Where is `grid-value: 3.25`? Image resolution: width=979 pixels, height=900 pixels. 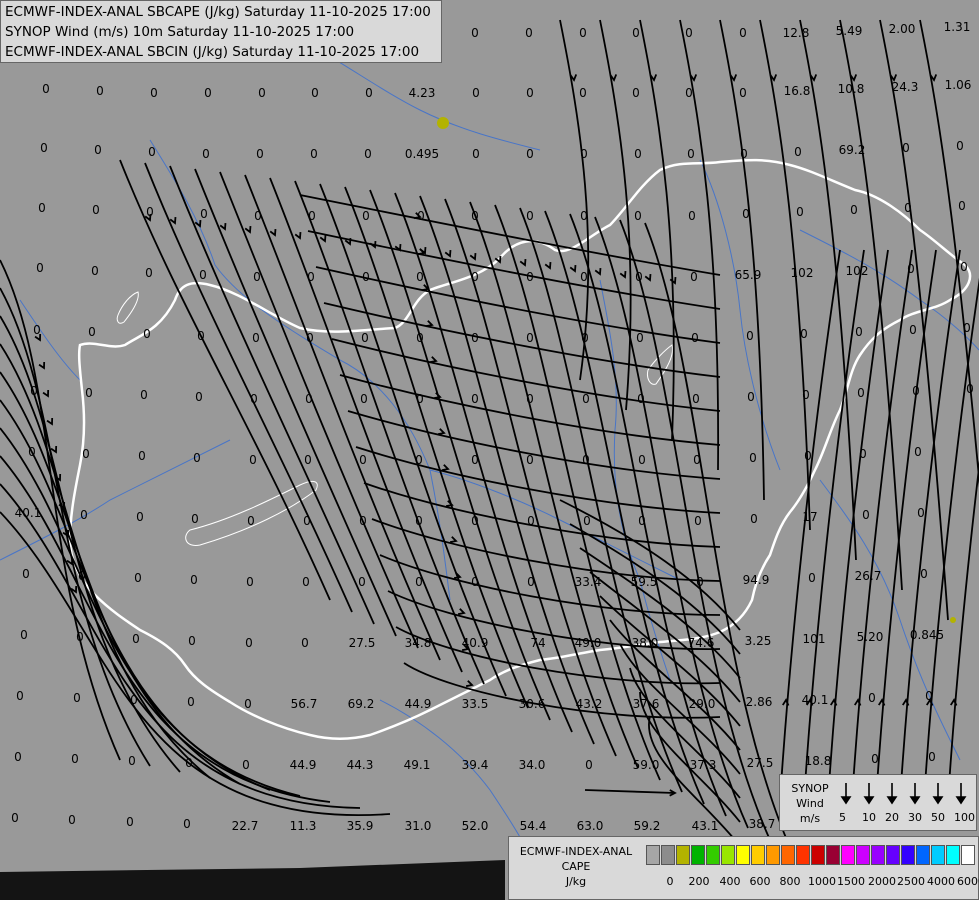
grid-value: 3.25 is located at coordinates (758, 641).